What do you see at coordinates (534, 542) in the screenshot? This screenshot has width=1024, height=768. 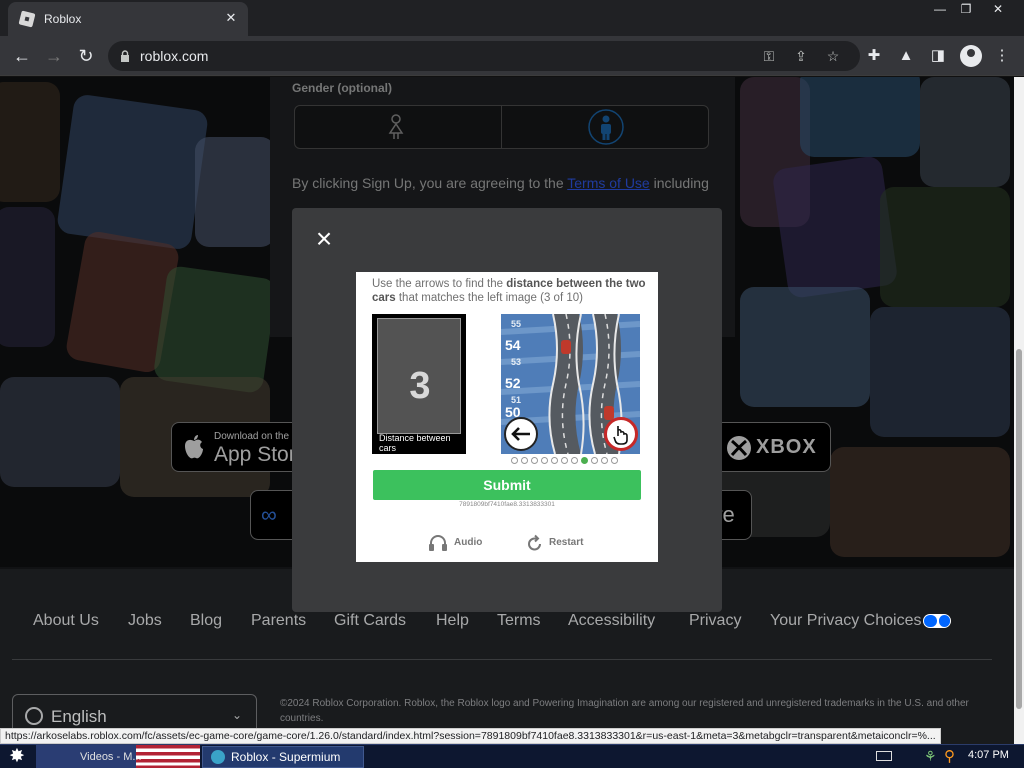 I see `restart-icon` at bounding box center [534, 542].